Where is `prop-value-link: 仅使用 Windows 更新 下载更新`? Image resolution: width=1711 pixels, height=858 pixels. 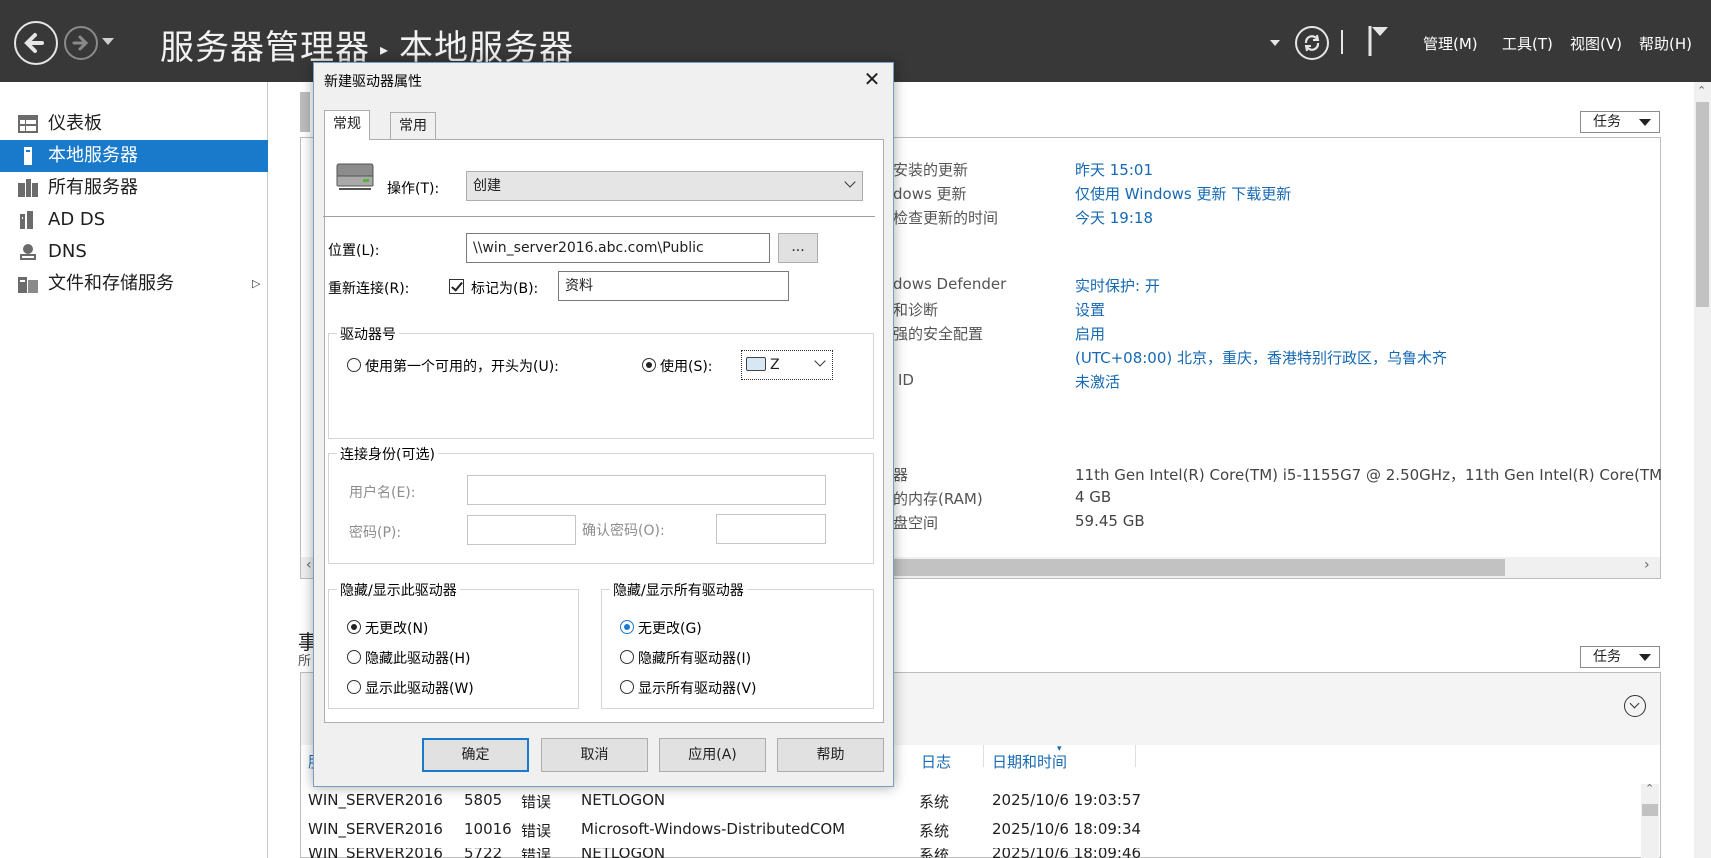
prop-value-link: 仅使用 Windows 更新 下载更新 is located at coordinates (1183, 193).